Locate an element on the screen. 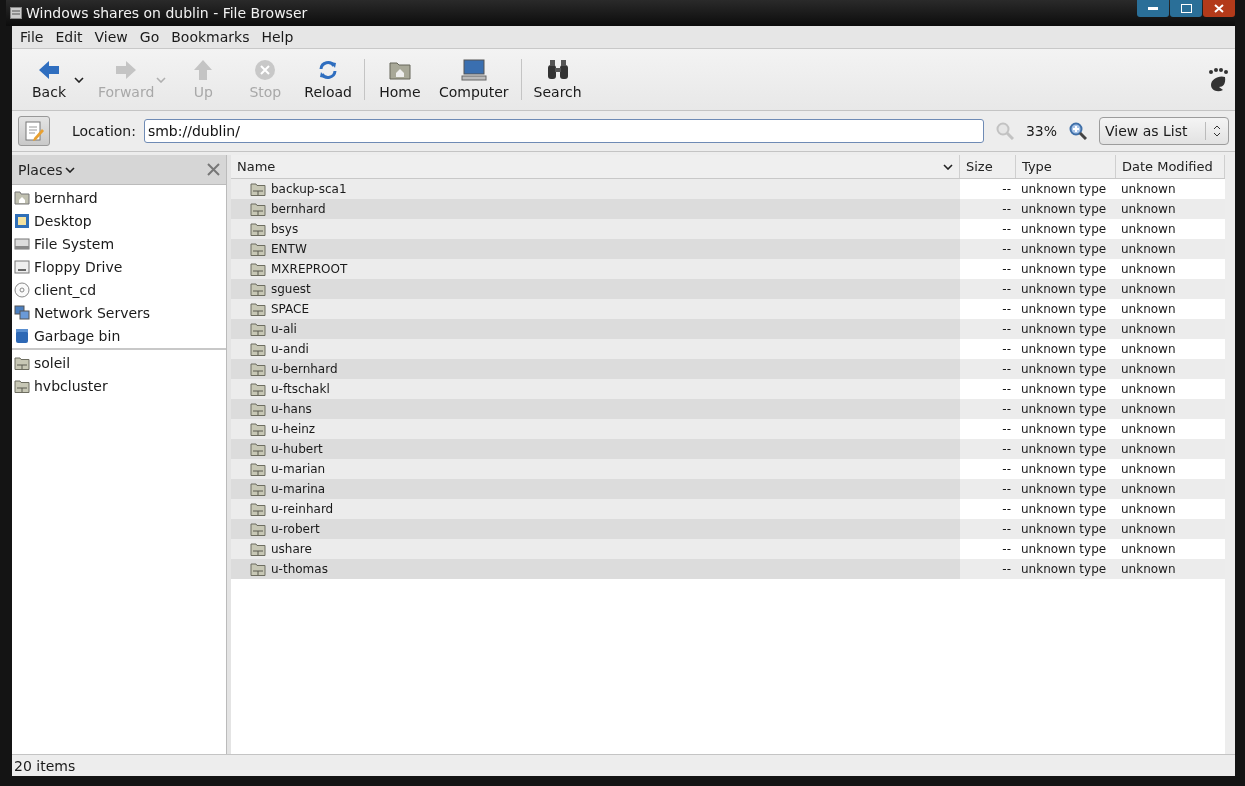  sidebar-item: Floppy Drive is located at coordinates (119, 266).